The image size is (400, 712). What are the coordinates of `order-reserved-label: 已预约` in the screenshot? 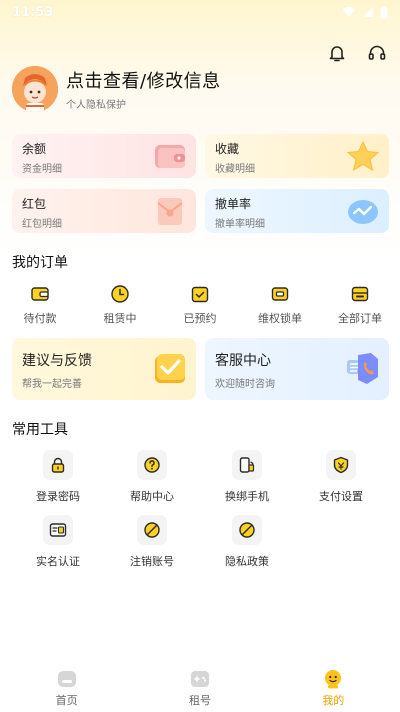 It's located at (200, 318).